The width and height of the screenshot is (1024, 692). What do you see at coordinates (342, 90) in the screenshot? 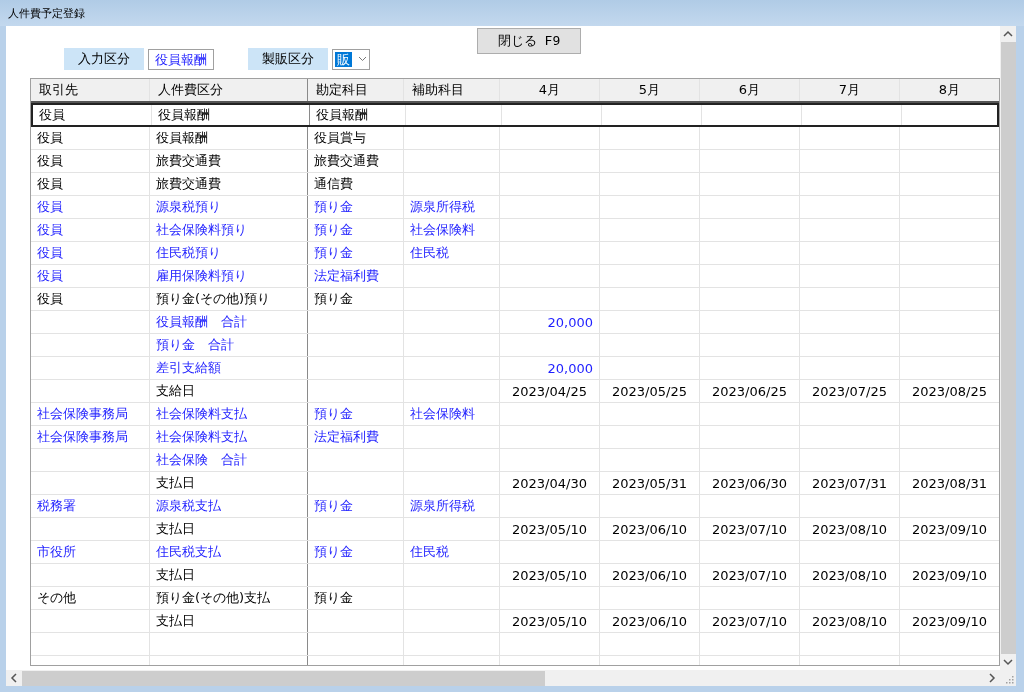
I see `column-header: 勘定科目` at bounding box center [342, 90].